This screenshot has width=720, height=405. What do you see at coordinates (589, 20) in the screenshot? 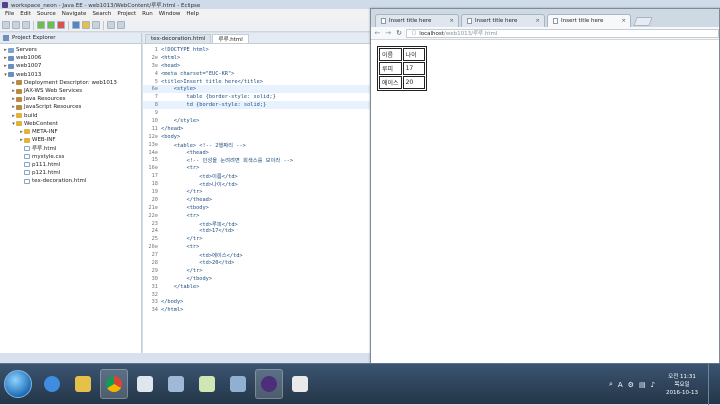
I see `browser-tab-active: Insert title here ×` at bounding box center [589, 20].